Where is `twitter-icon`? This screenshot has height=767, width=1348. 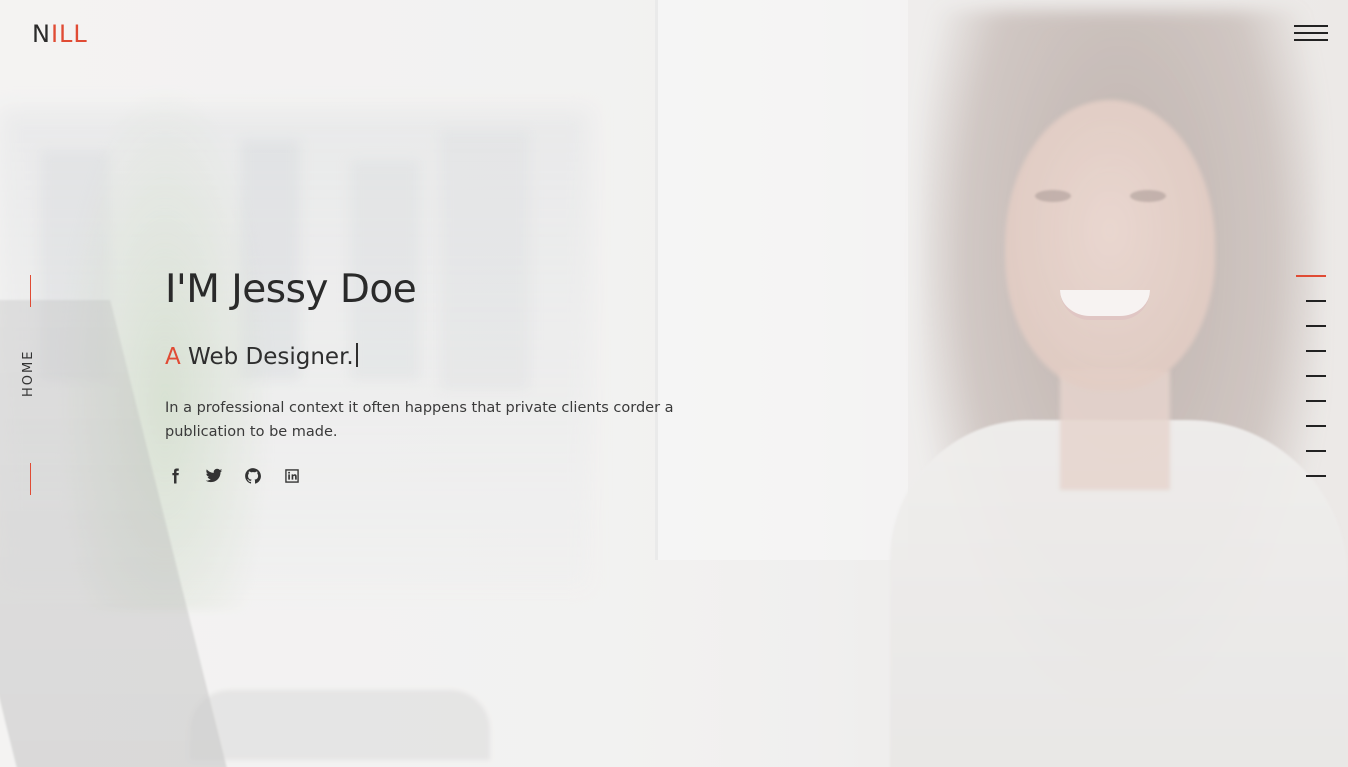 twitter-icon is located at coordinates (214, 475).